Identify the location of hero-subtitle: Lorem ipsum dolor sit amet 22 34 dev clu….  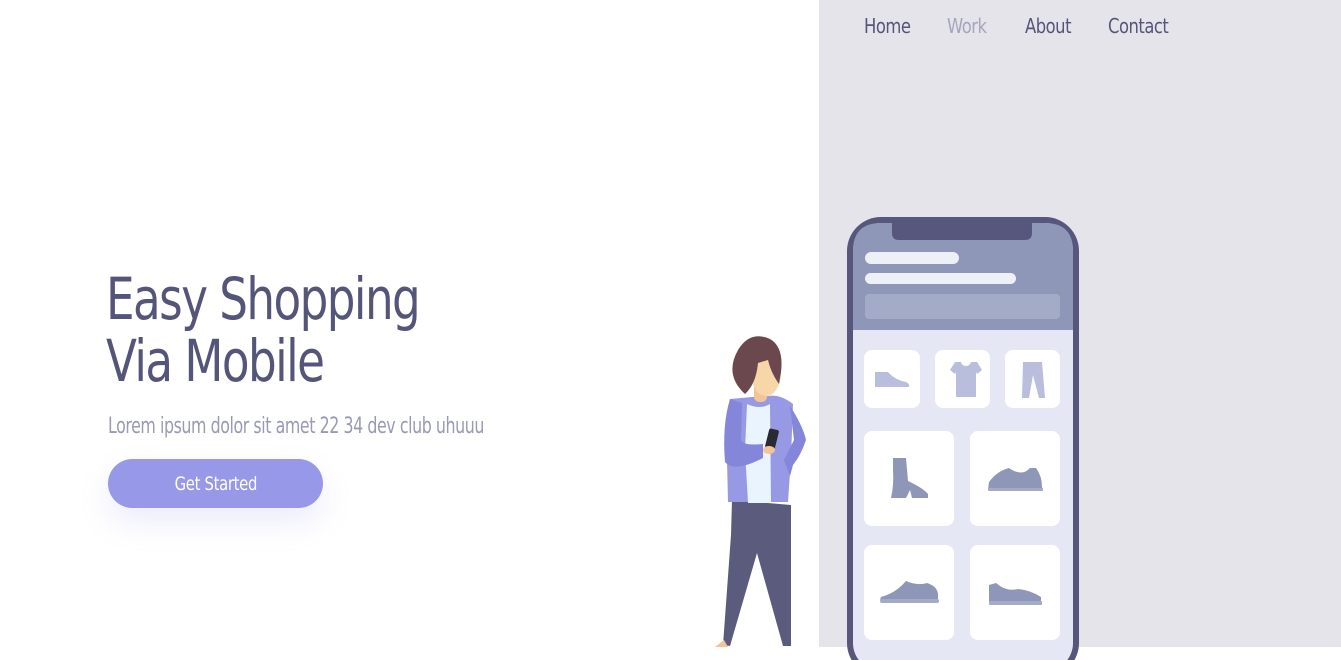
(296, 426).